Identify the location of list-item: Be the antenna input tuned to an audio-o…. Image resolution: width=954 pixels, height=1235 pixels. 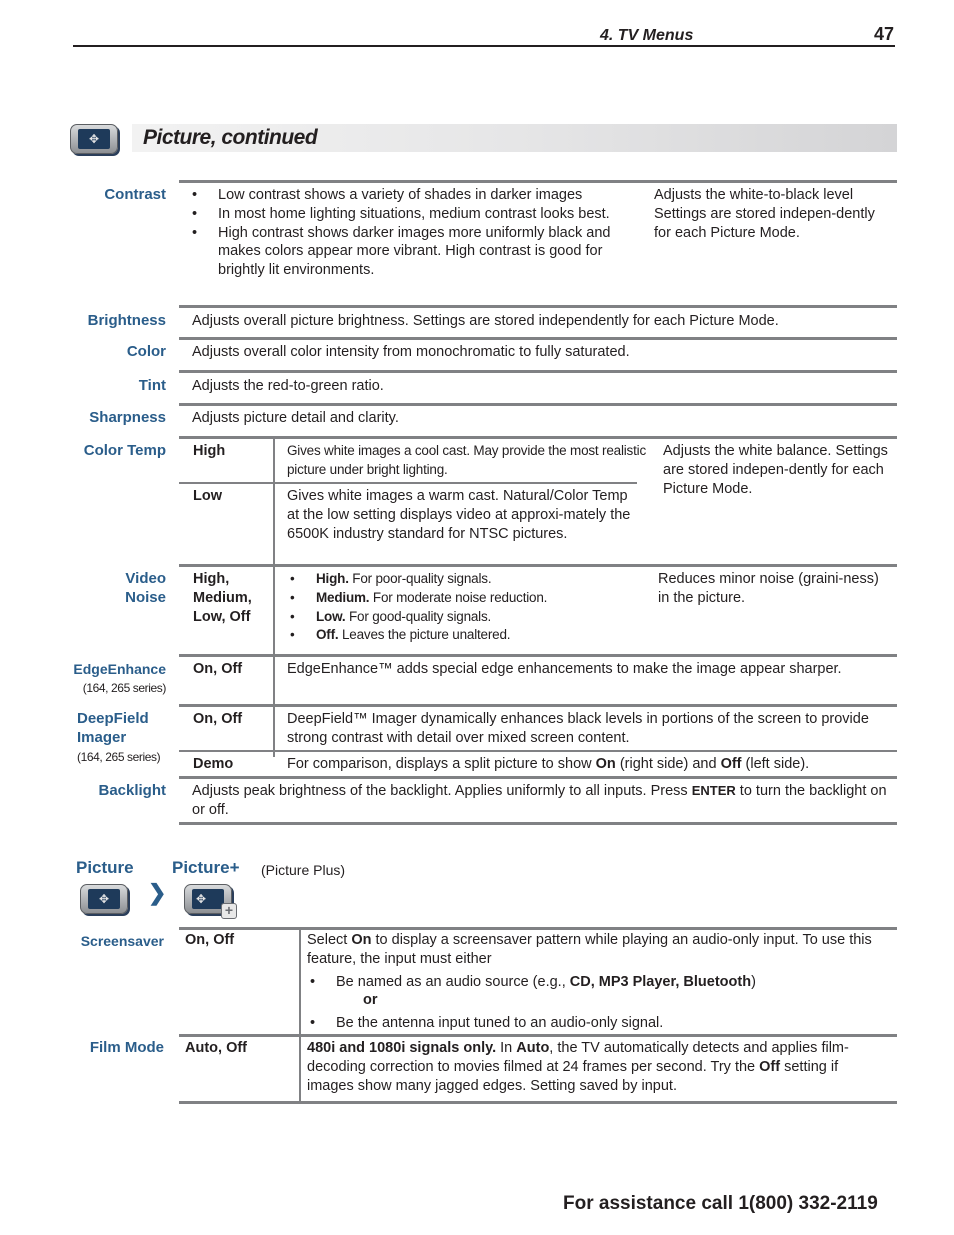
(597, 1023).